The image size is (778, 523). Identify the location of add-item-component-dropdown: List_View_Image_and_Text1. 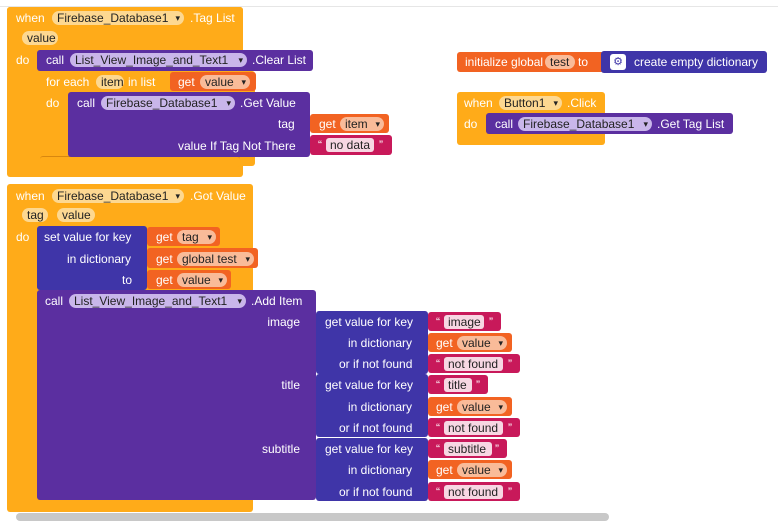
(157, 301).